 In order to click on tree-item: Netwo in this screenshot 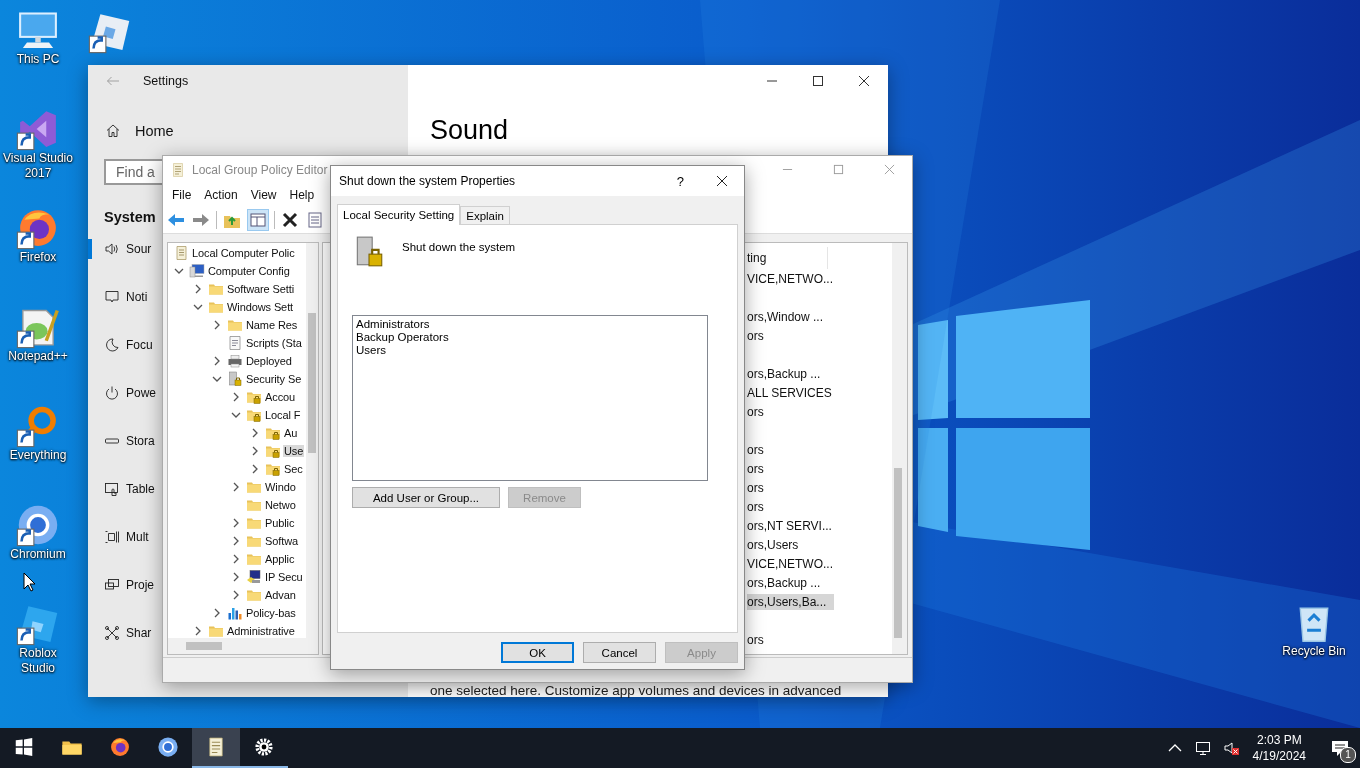, I will do `click(280, 505)`.